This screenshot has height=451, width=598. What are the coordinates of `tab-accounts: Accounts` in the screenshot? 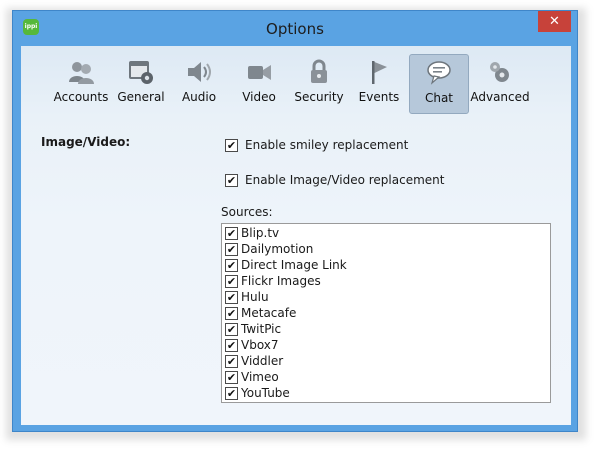 It's located at (81, 84).